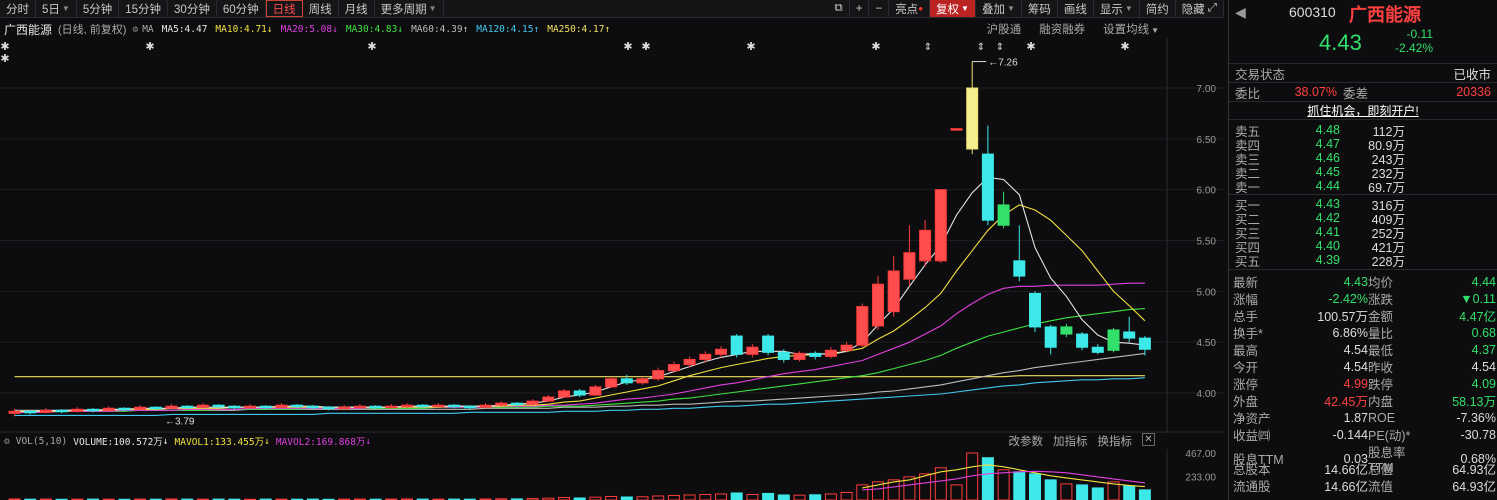 The image size is (1497, 500). Describe the element at coordinates (879, 8) in the screenshot. I see `zoom-out-icon: −` at that location.